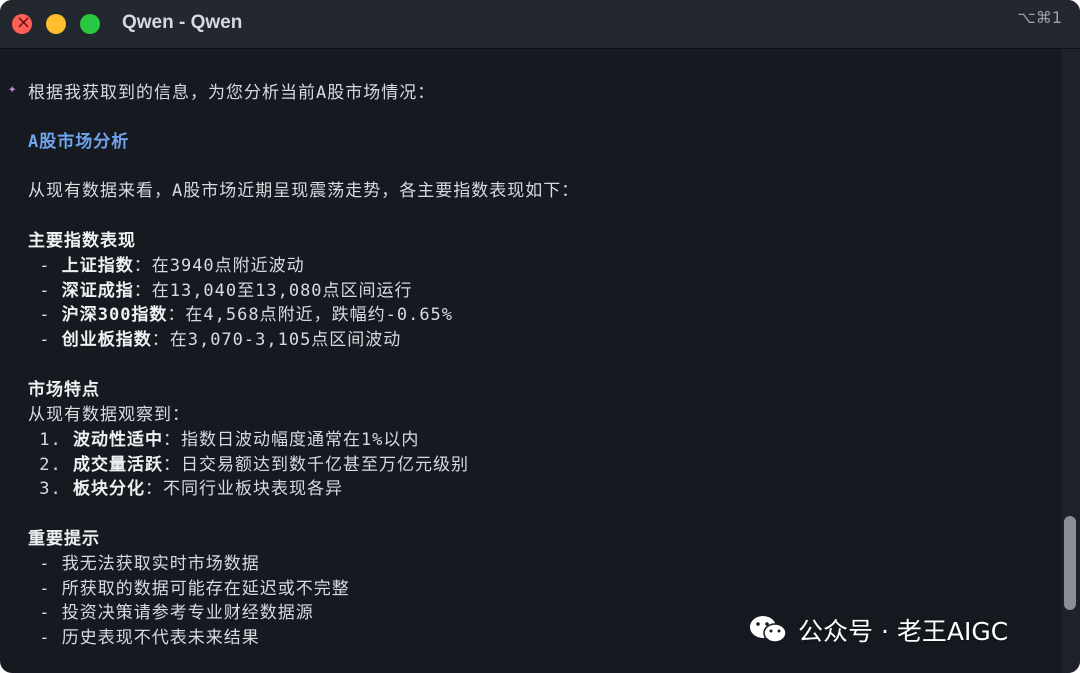 The height and width of the screenshot is (673, 1080). I want to click on feature-detail: ：日交易额达到数千亿甚至万亿元级别, so click(315, 464).